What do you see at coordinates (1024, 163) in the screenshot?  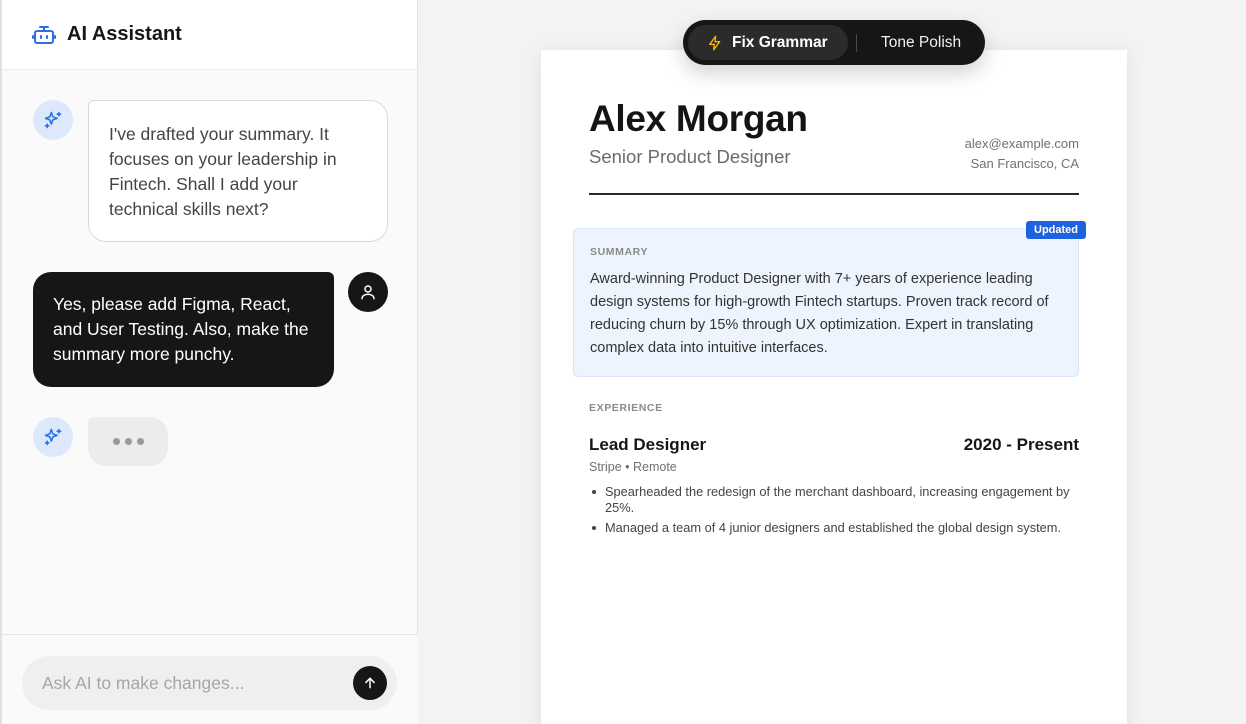 I see `contact-location: San Francisco, CA` at bounding box center [1024, 163].